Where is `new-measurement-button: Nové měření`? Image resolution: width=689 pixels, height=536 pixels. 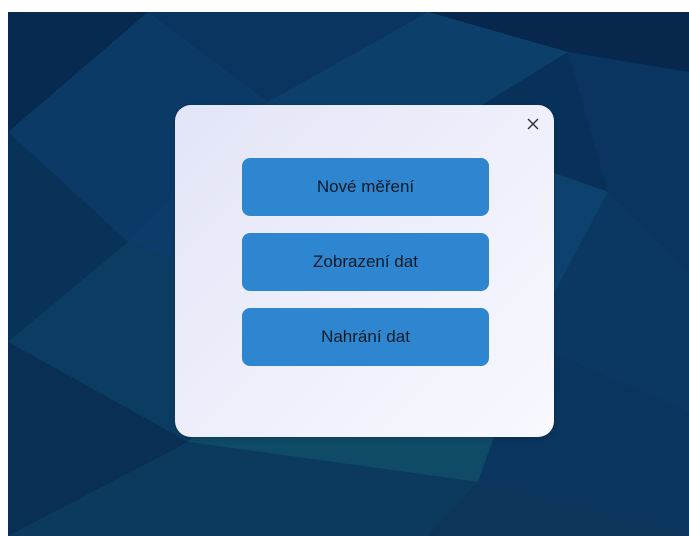 new-measurement-button: Nové měření is located at coordinates (365, 187).